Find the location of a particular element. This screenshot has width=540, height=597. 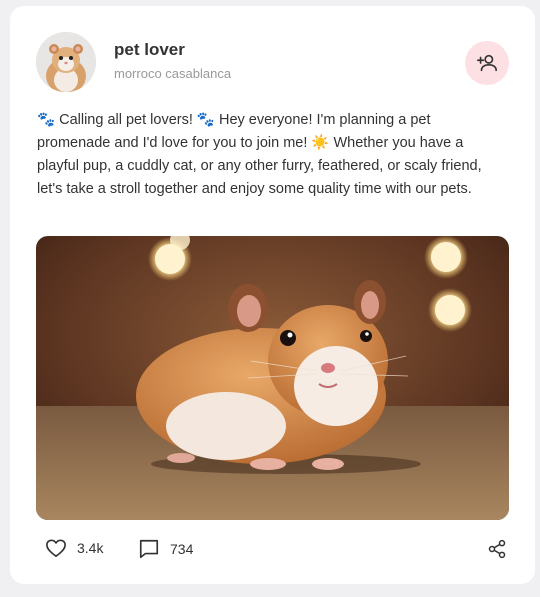

post-text-part-1: Calling all pet lovers! is located at coordinates (126, 120).